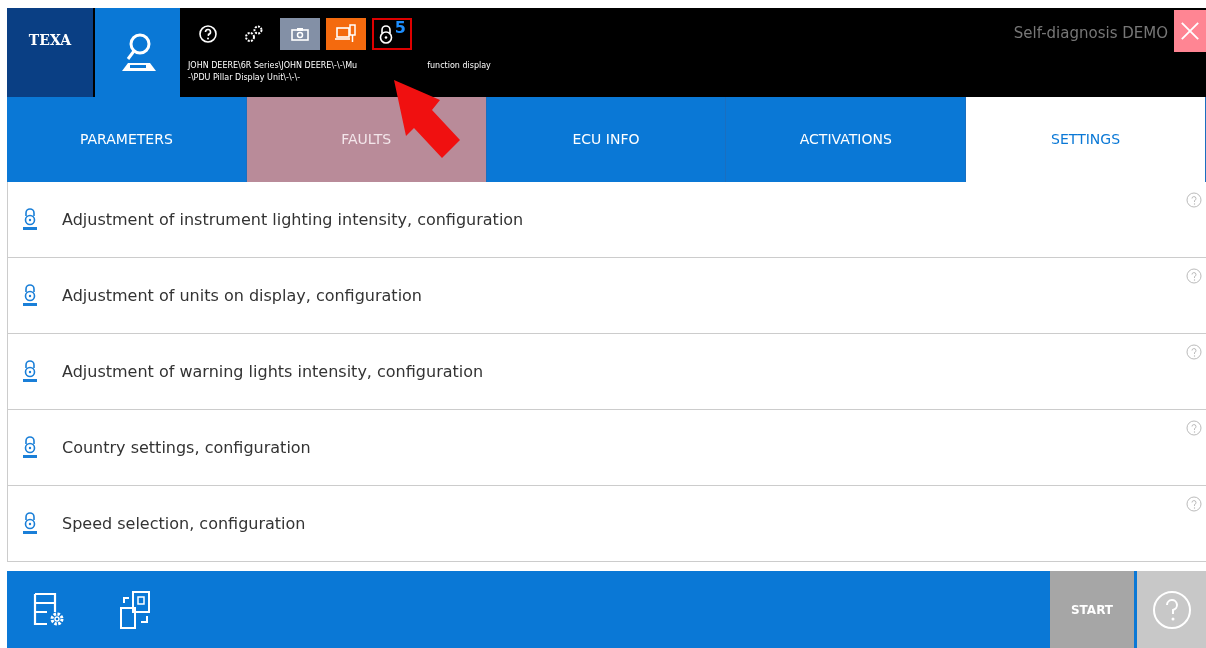  What do you see at coordinates (1091, 33) in the screenshot?
I see `window-title: Self-diagnosis DEMO` at bounding box center [1091, 33].